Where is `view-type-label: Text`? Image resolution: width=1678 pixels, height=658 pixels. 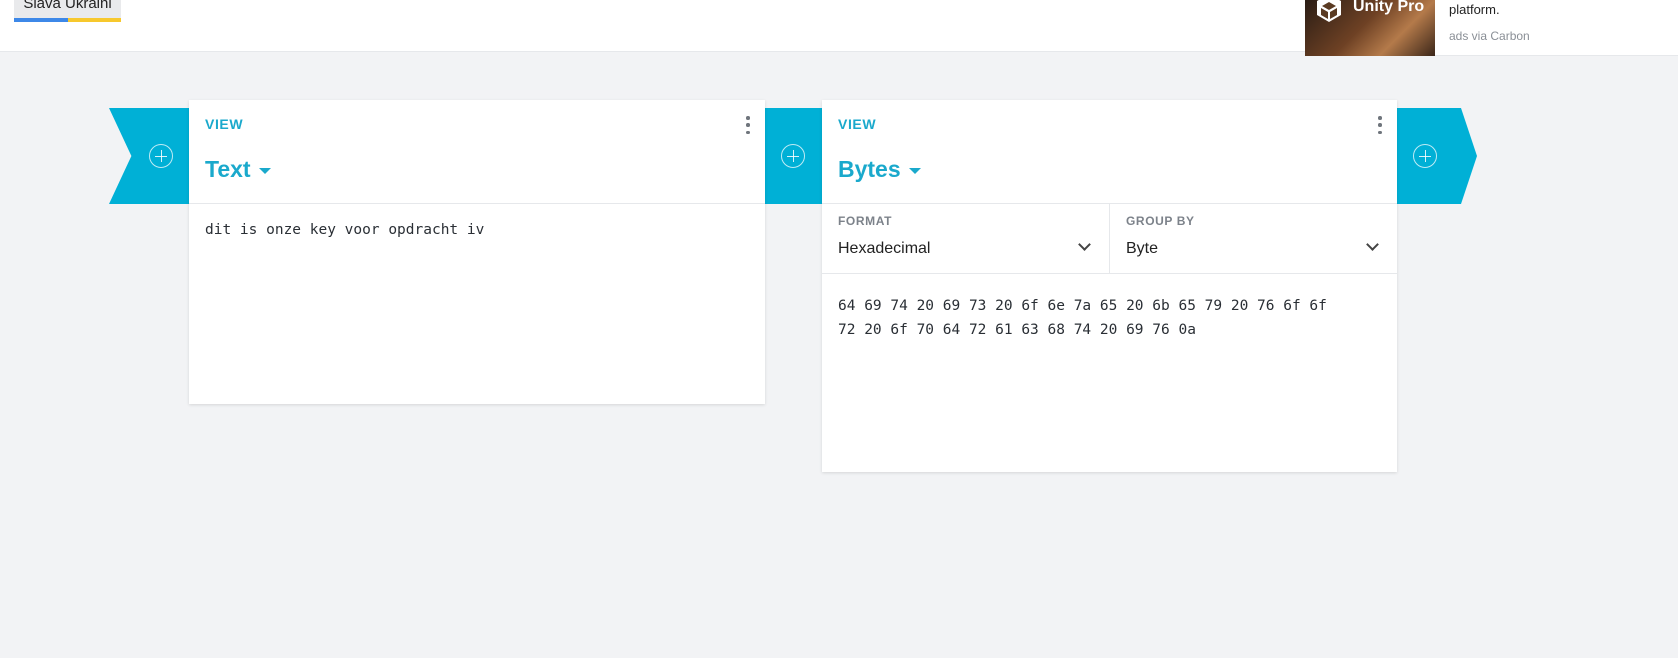 view-type-label: Text is located at coordinates (228, 169).